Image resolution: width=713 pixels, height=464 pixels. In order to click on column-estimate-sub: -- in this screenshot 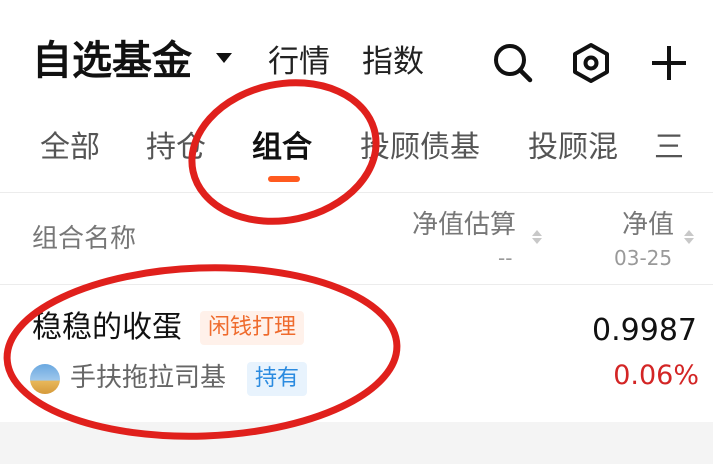, I will do `click(505, 258)`.